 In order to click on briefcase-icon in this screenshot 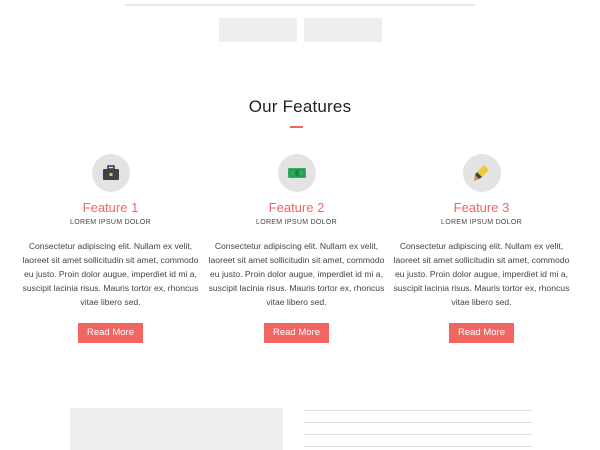, I will do `click(110, 173)`.